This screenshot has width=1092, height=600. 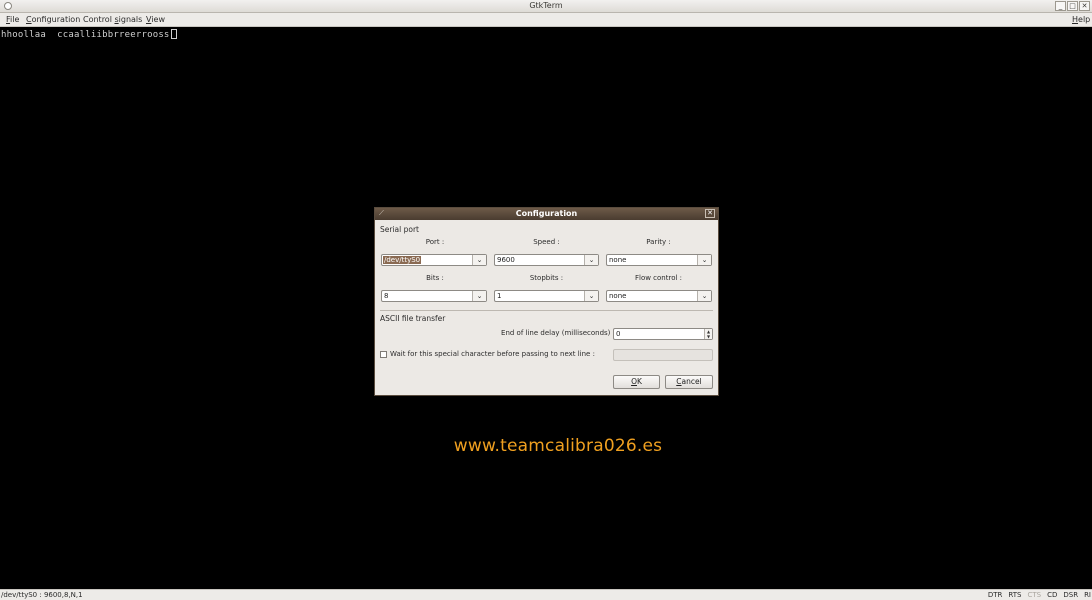 I want to click on control-signals-indicators: DTR RTS CTS CD DSR RI, so click(x=1039, y=595).